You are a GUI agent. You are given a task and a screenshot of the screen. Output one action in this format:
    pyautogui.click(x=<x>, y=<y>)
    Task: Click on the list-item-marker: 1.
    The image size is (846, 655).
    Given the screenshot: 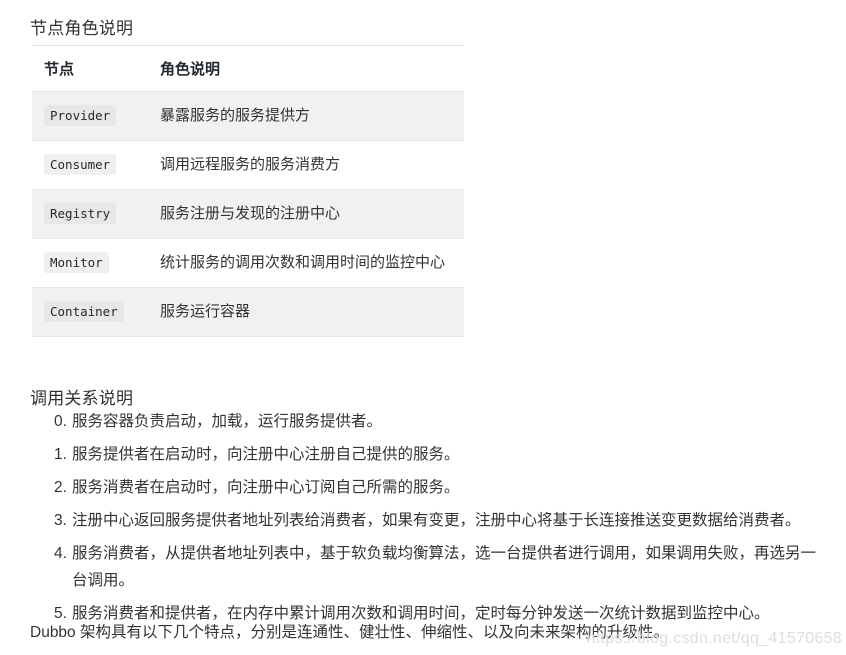 What is the action you would take?
    pyautogui.click(x=60, y=454)
    